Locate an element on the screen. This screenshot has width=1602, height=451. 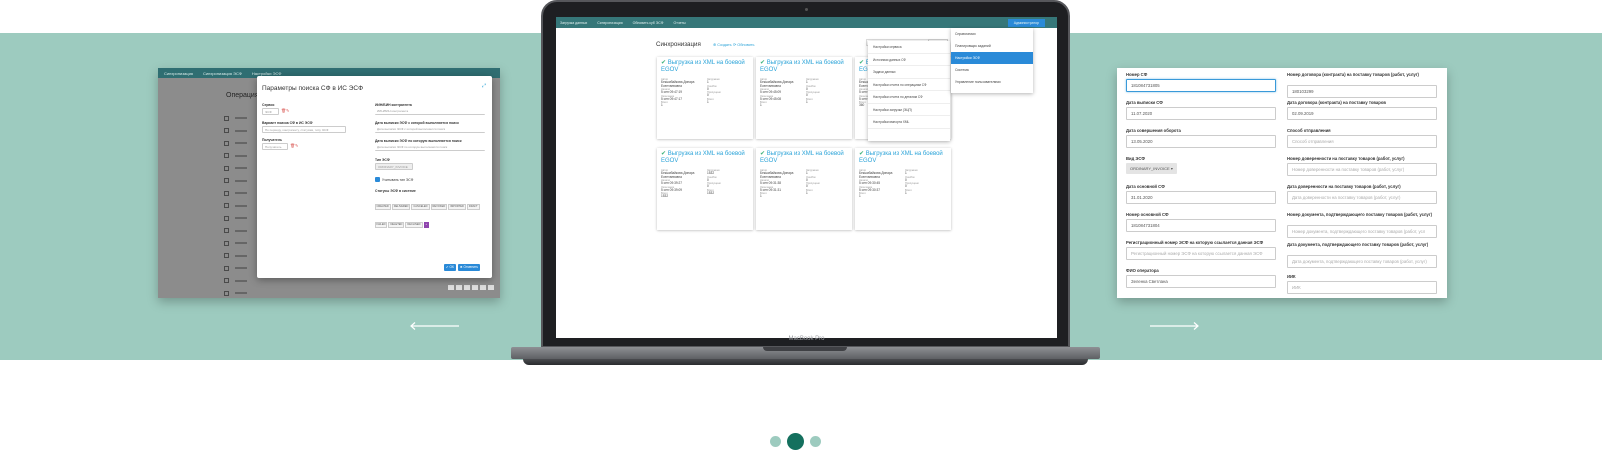
user-menu-item: Планировщик заданий is located at coordinates (992, 46).